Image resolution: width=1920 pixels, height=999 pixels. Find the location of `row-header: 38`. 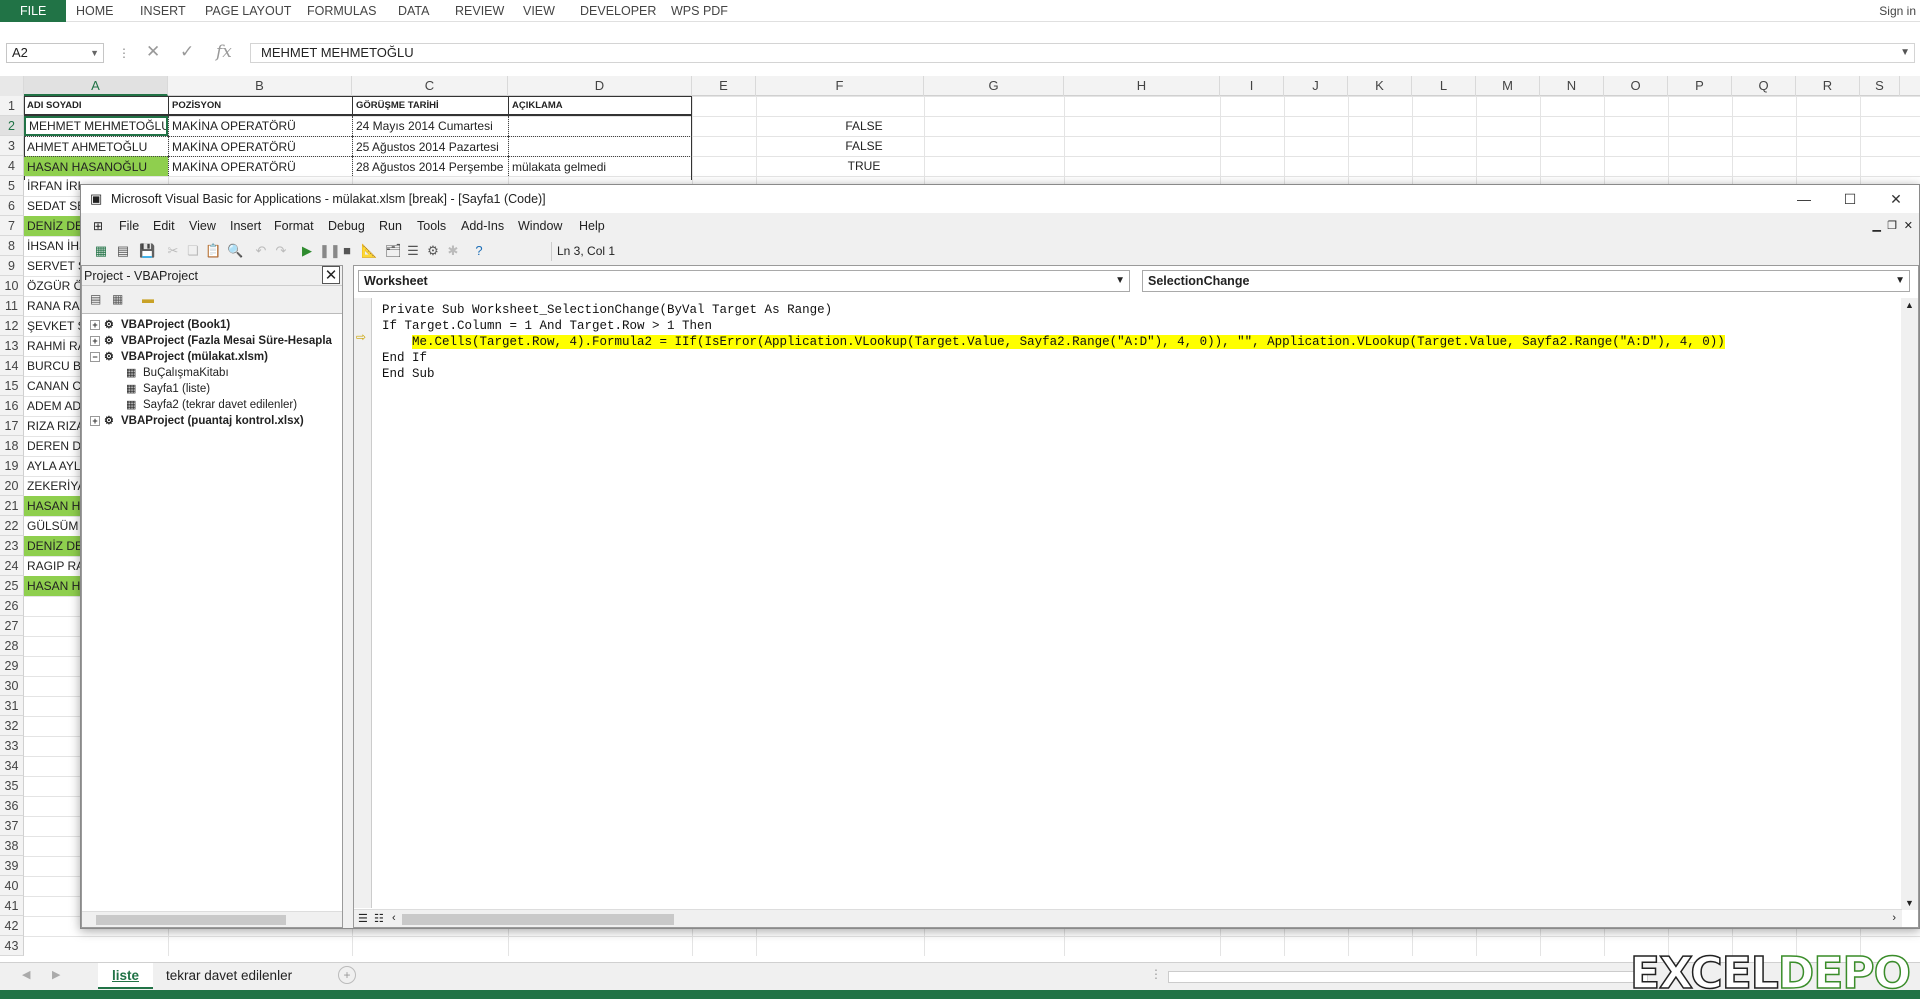

row-header: 38 is located at coordinates (12, 846).